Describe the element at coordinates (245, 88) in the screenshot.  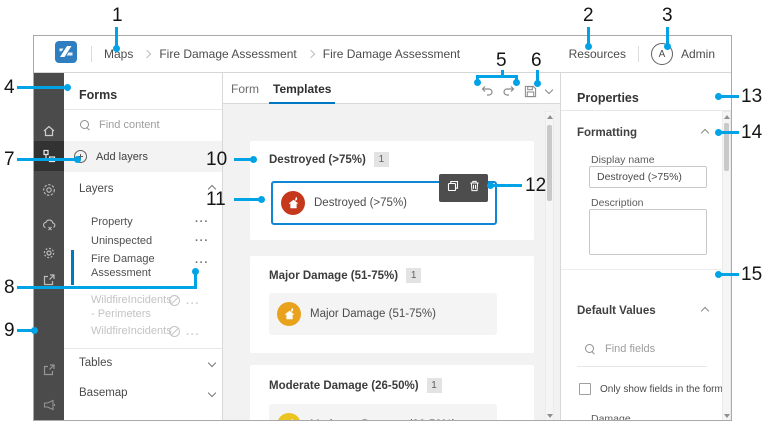
I see `tab-form: Form` at that location.